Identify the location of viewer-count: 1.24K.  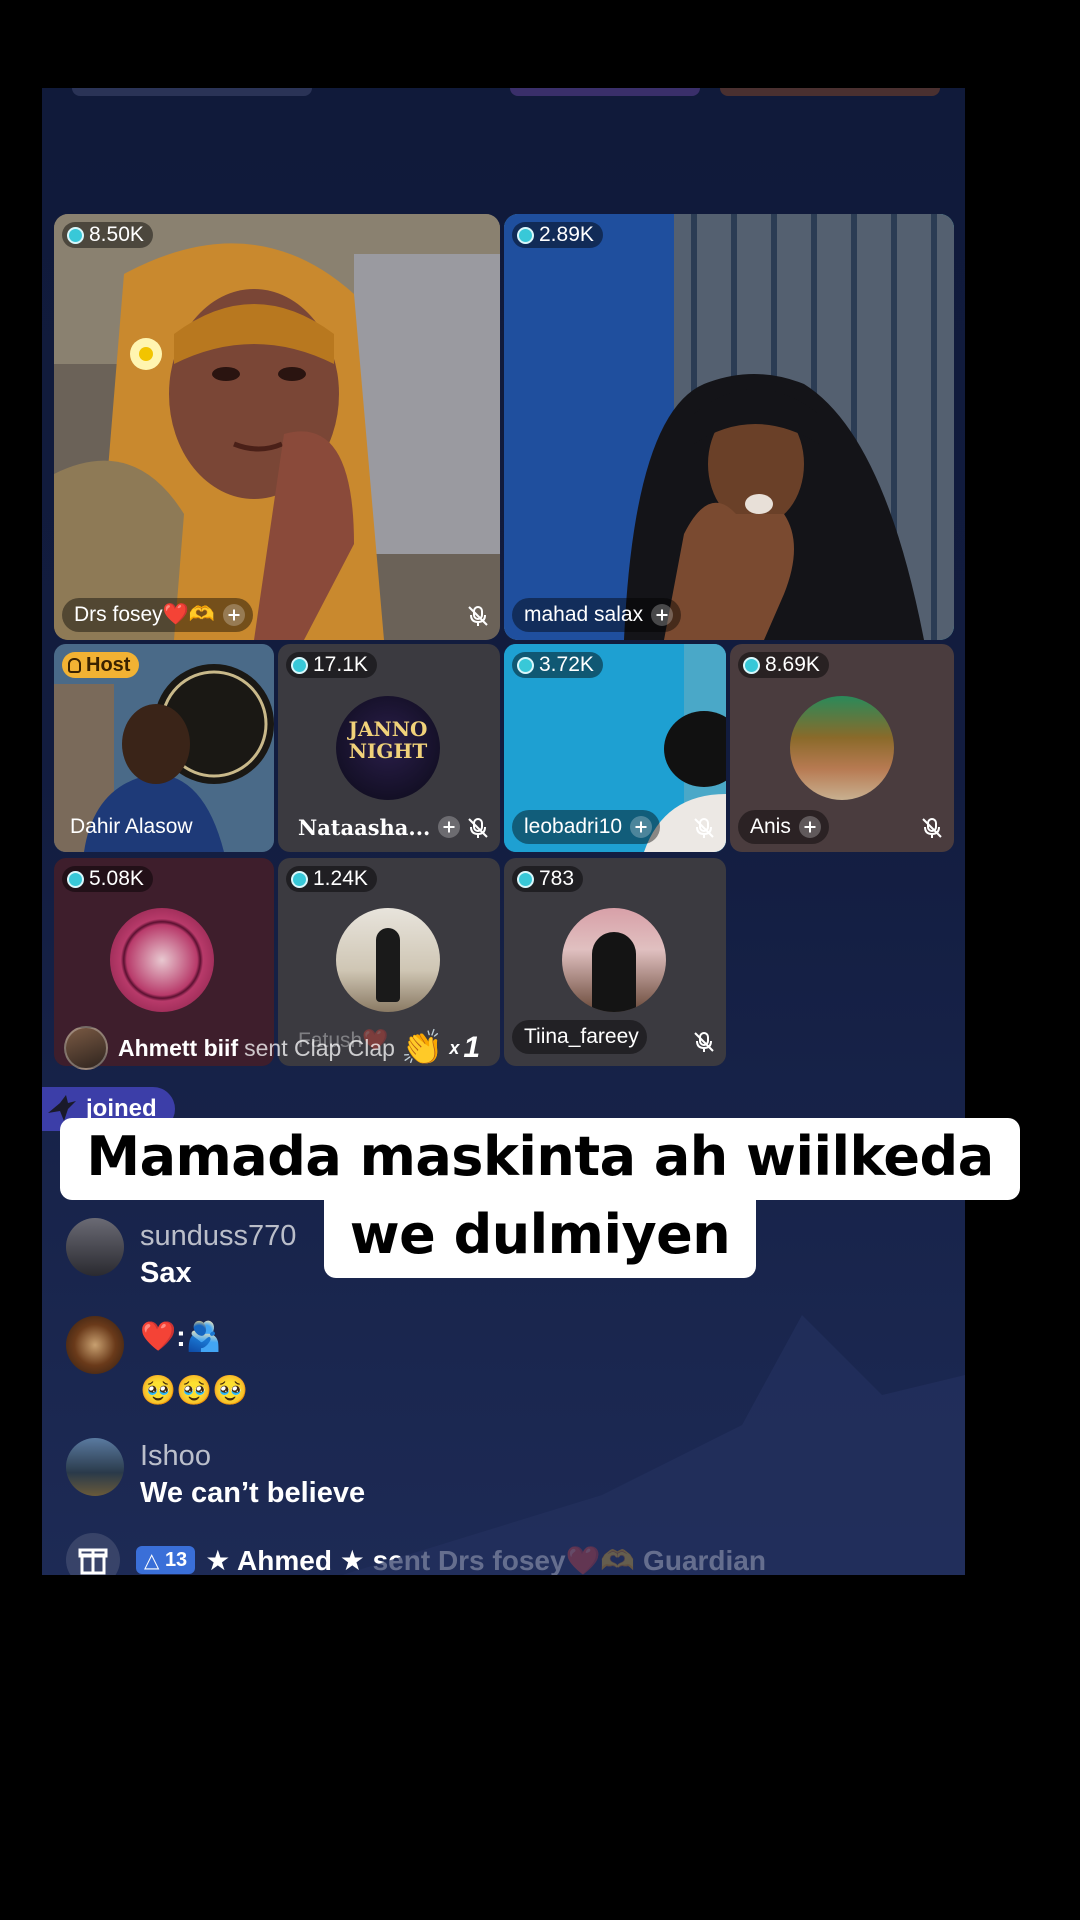
(331, 879).